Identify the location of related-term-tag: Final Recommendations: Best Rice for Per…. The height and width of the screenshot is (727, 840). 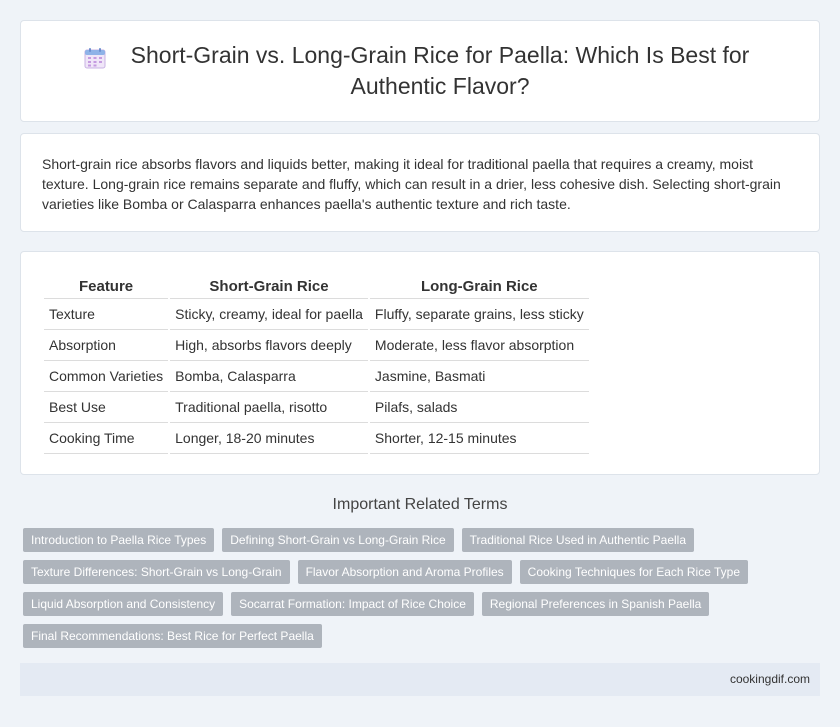
(172, 636).